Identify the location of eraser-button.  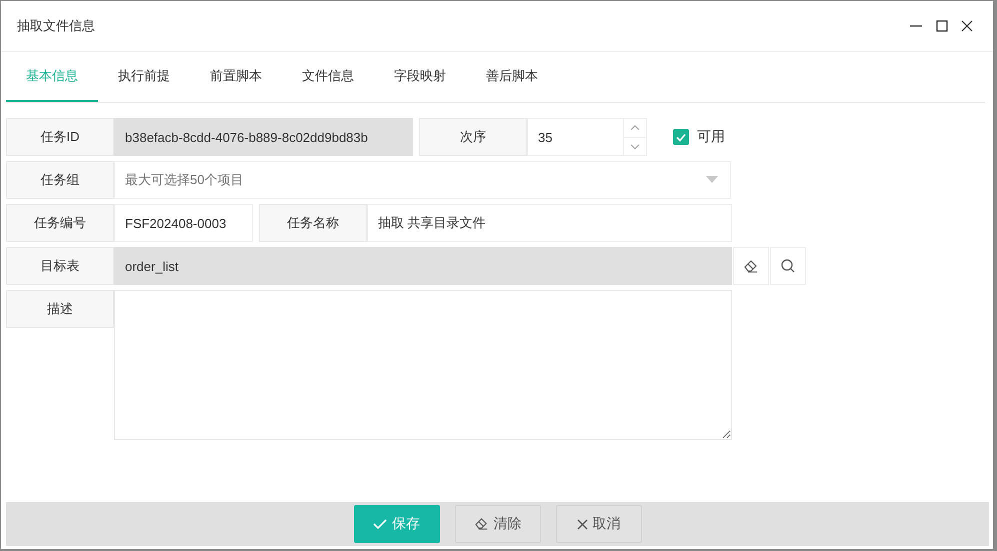
(751, 266).